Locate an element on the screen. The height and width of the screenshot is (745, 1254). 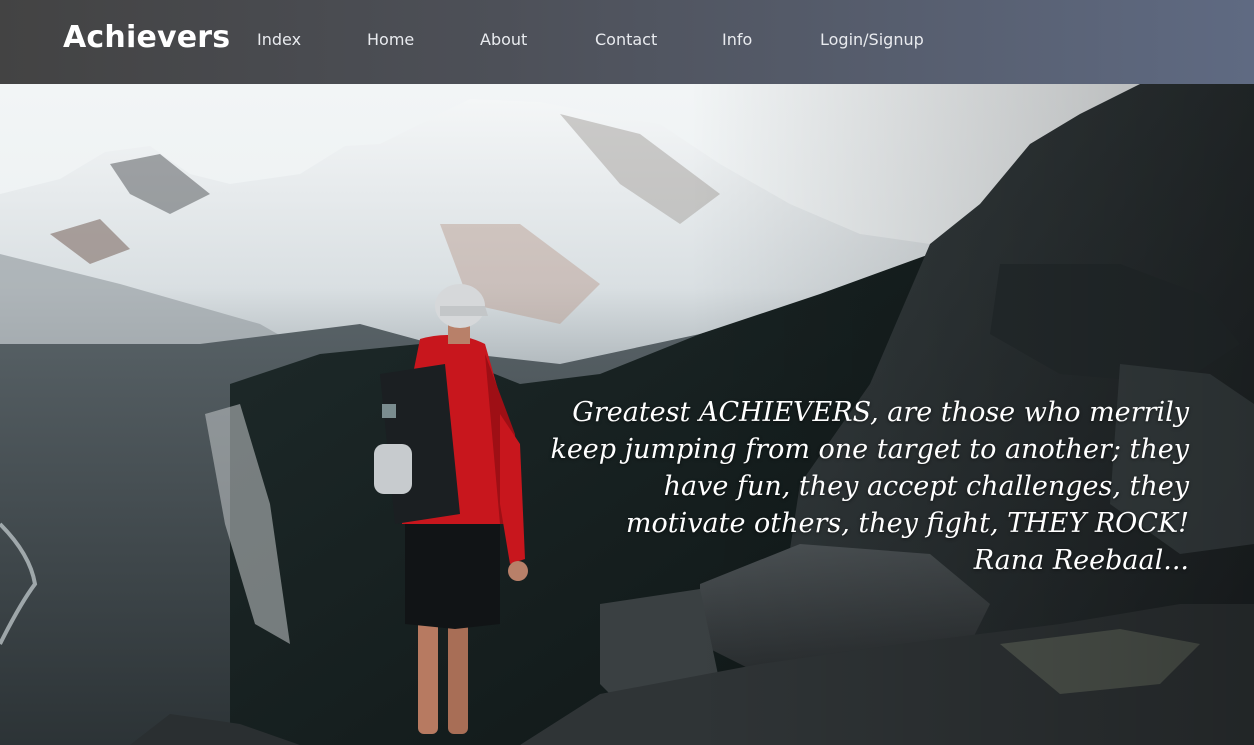
nav-link-login-signup: Login/Signup is located at coordinates (872, 39).